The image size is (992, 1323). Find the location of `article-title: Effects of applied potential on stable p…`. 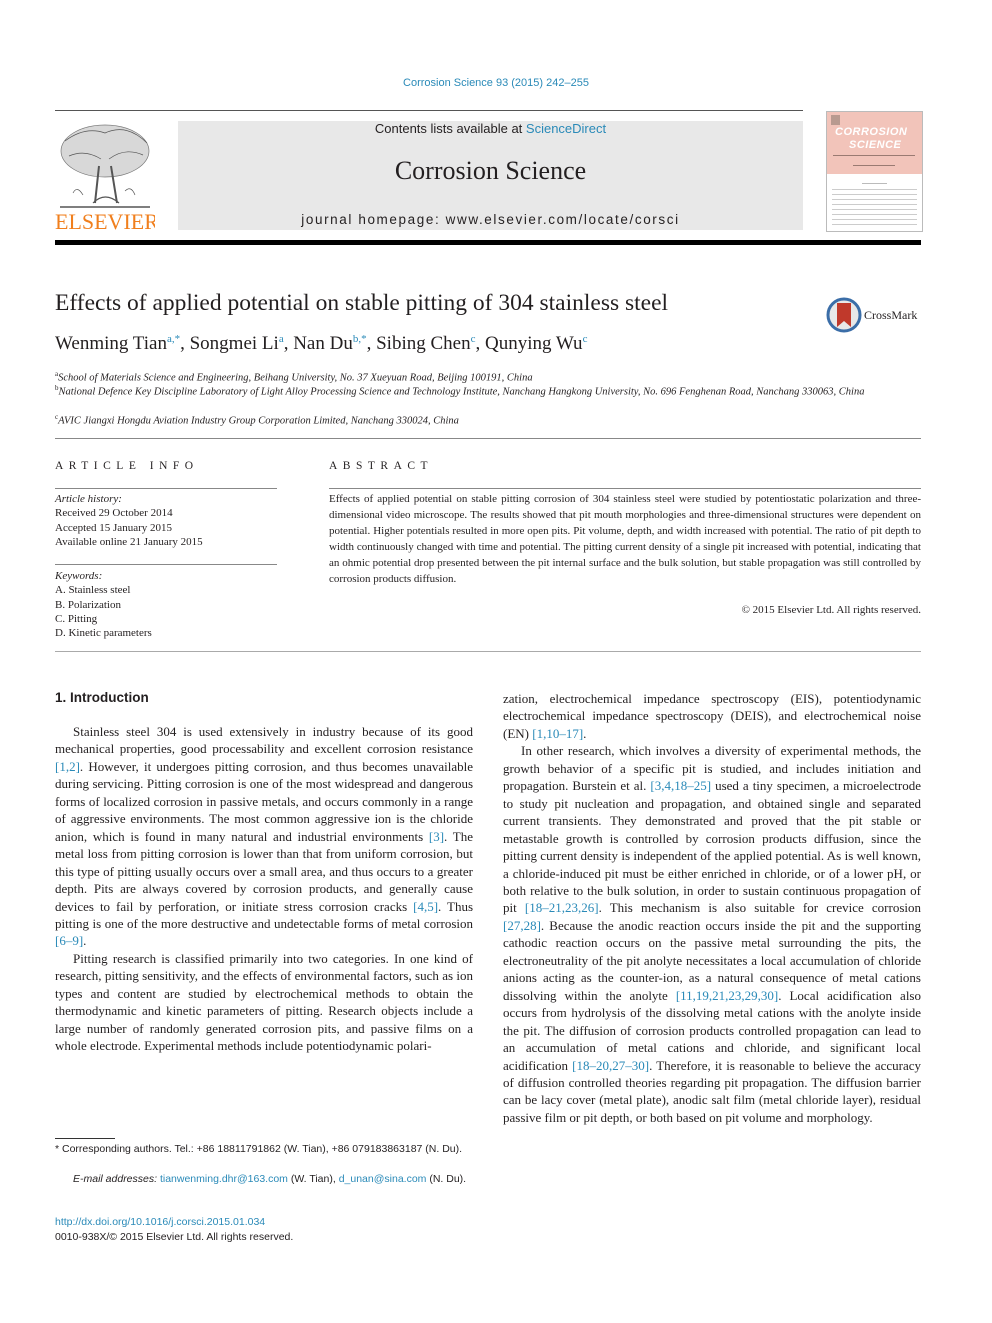

article-title: Effects of applied potential on stable p… is located at coordinates (362, 303).